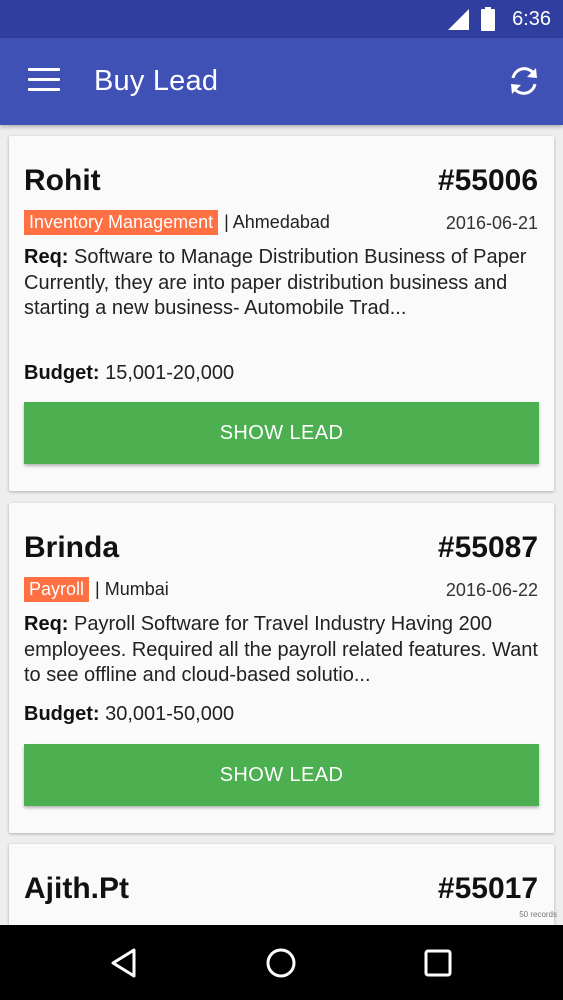 Image resolution: width=563 pixels, height=1000 pixels. Describe the element at coordinates (132, 588) in the screenshot. I see `lead-city: | Mumbai` at that location.